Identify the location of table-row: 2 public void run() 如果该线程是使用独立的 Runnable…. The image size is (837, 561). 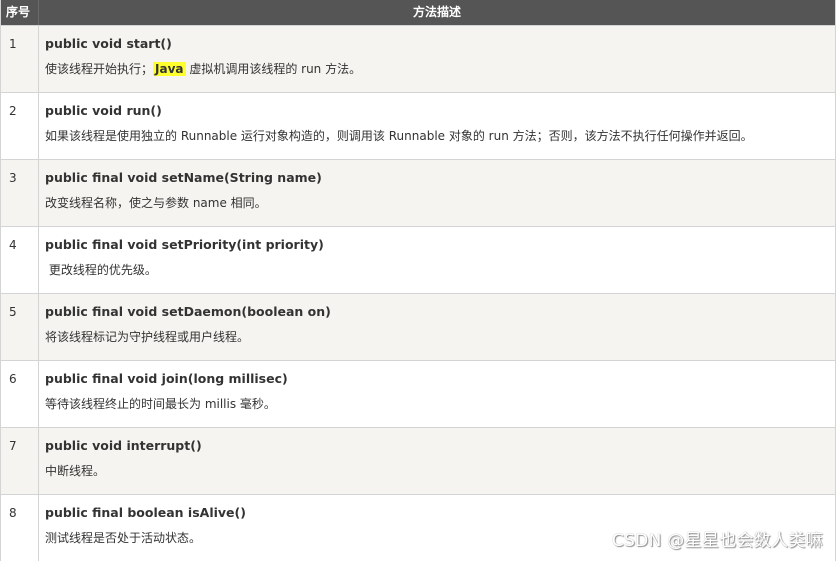
(418, 125).